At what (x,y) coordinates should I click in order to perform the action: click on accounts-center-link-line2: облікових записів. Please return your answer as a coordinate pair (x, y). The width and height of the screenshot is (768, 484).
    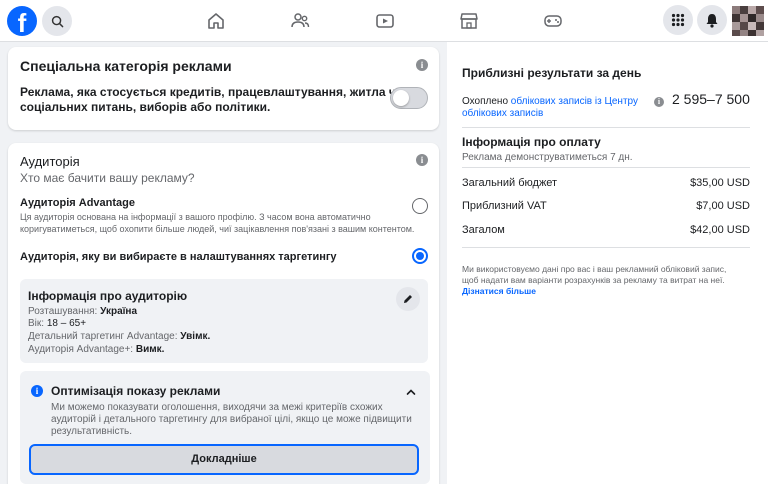
    Looking at the image, I should click on (502, 114).